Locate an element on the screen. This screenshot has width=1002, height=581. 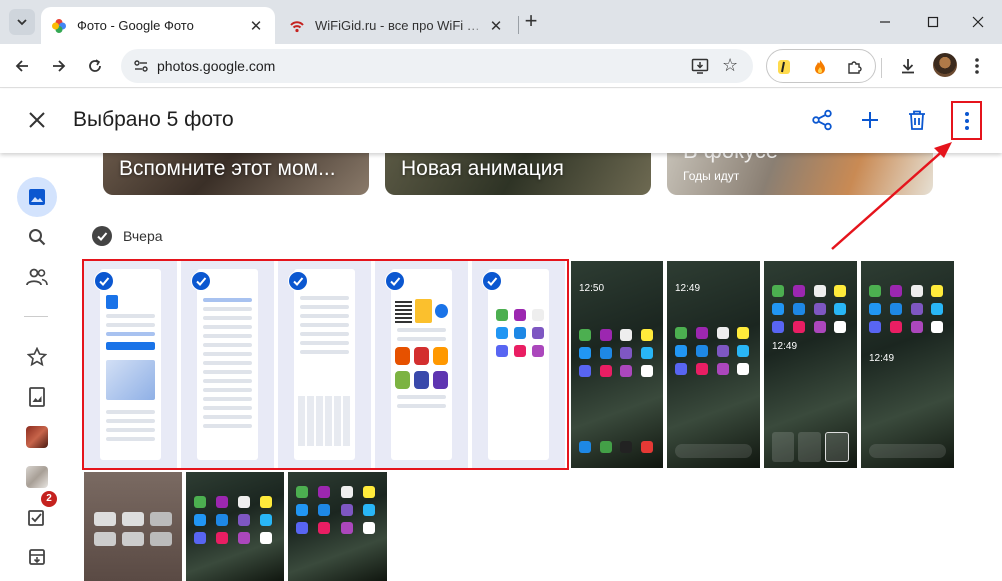
tab-google-photos: Фото - Google Фото ✕ is located at coordinates (158, 25).